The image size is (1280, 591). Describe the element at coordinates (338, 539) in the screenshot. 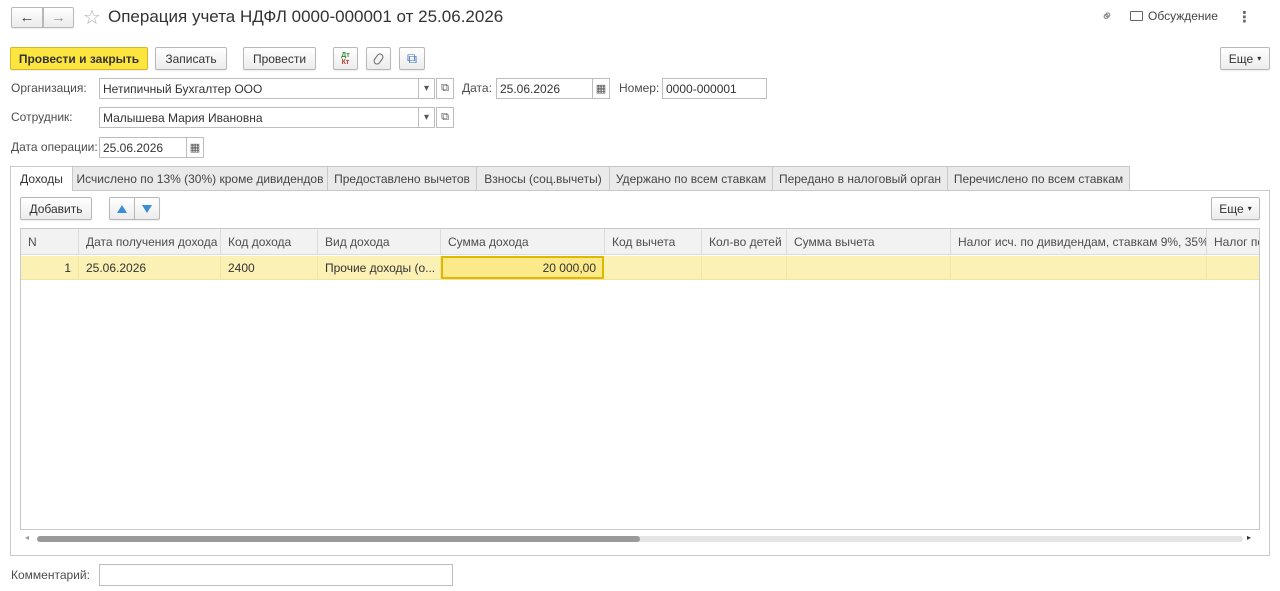

I see `horizontal-scrollbar-thumb` at that location.